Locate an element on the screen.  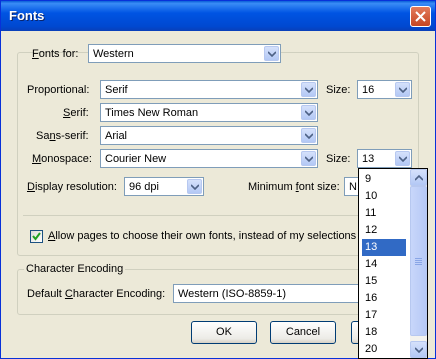
ok-button: OK is located at coordinates (224, 332).